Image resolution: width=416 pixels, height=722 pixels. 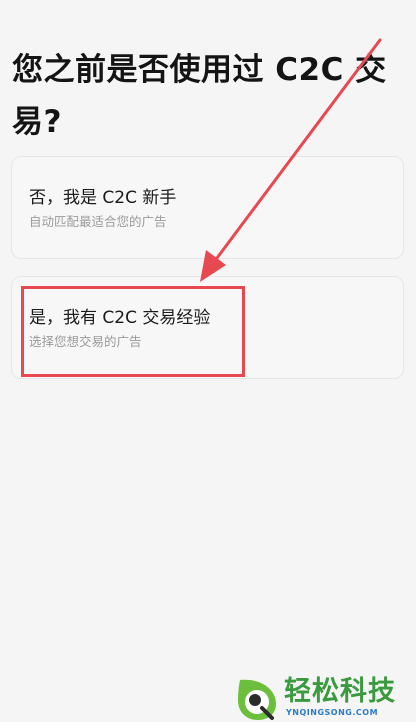 I want to click on option-subtitle-beginner: 自动匹配最适合您的广告, so click(x=98, y=221).